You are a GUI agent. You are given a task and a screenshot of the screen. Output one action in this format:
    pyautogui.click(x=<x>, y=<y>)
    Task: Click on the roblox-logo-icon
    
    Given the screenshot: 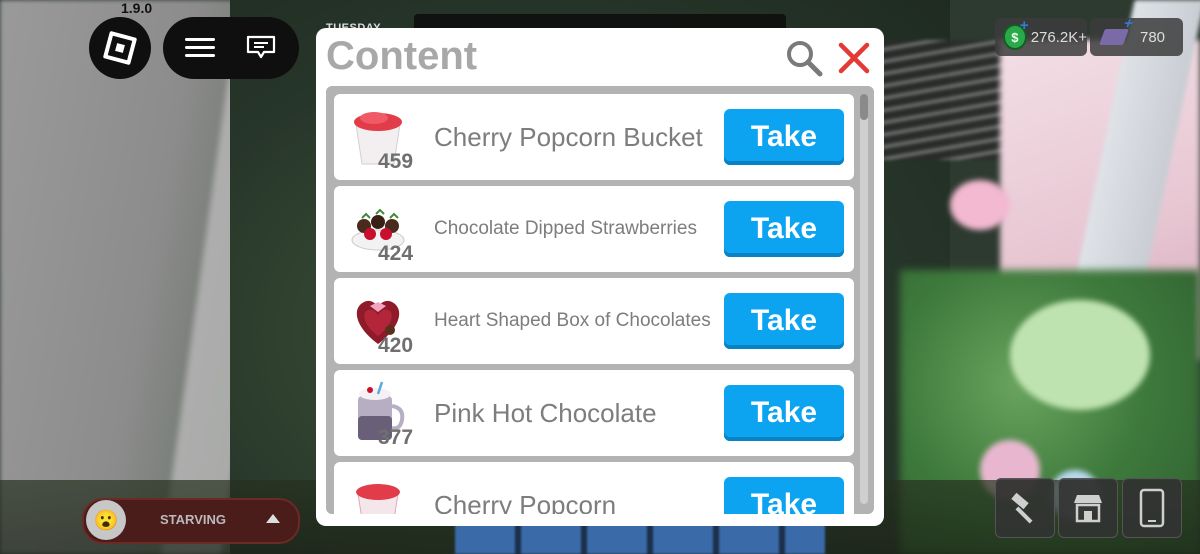 What is the action you would take?
    pyautogui.click(x=120, y=48)
    